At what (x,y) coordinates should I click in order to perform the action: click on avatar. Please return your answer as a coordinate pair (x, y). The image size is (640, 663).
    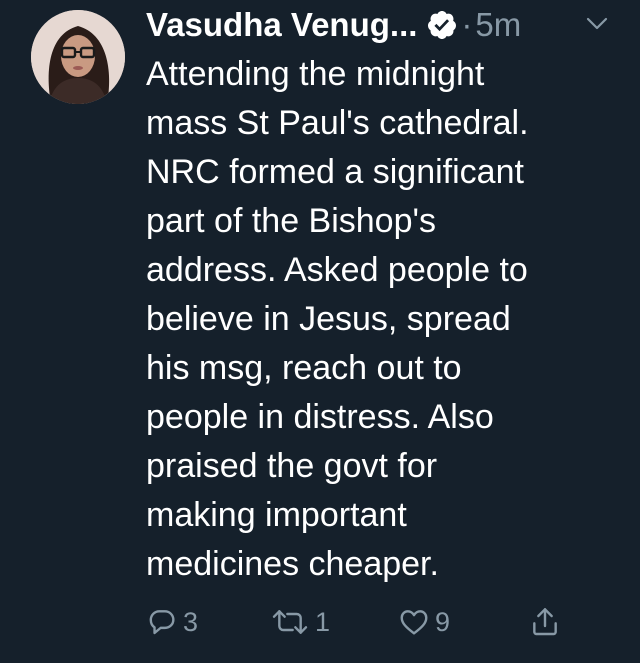
    Looking at the image, I should click on (78, 57).